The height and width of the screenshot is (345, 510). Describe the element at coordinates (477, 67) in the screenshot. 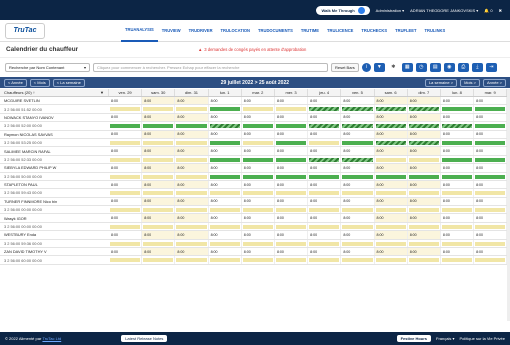

I see `download-icon: ⤓` at that location.